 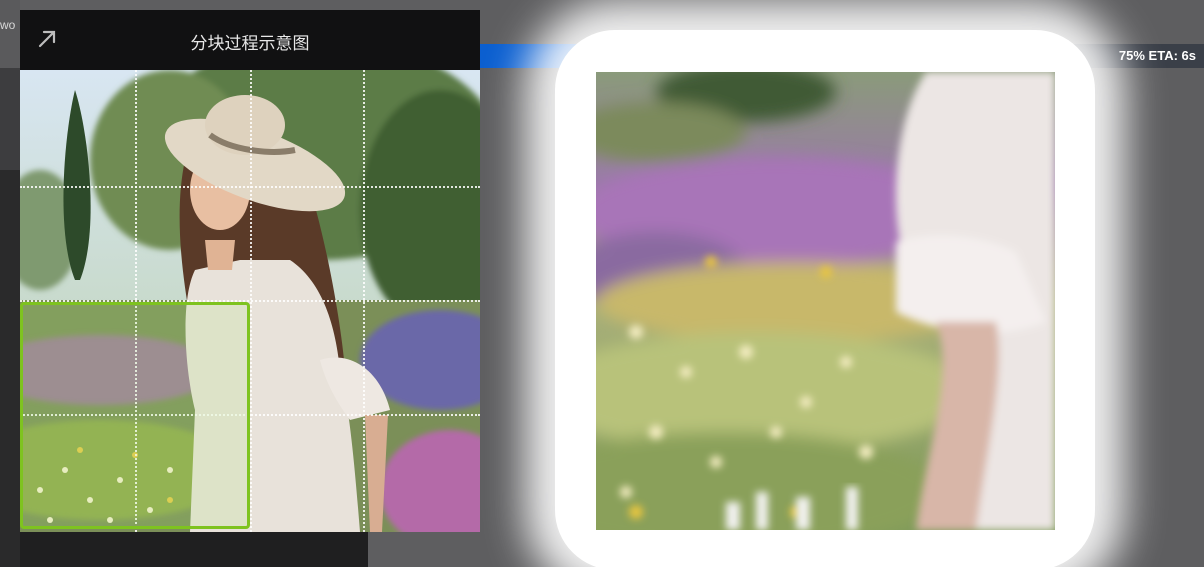 I want to click on diagram-title: 分块过程示意图, so click(x=250, y=44).